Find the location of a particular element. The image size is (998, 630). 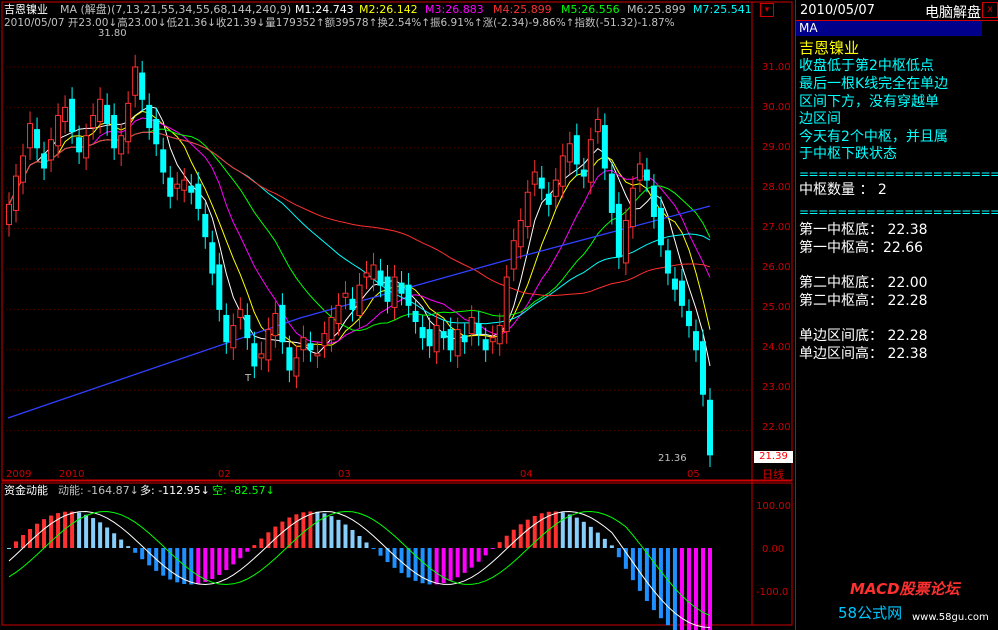

current-price-tag: 21.39 is located at coordinates (773, 457).